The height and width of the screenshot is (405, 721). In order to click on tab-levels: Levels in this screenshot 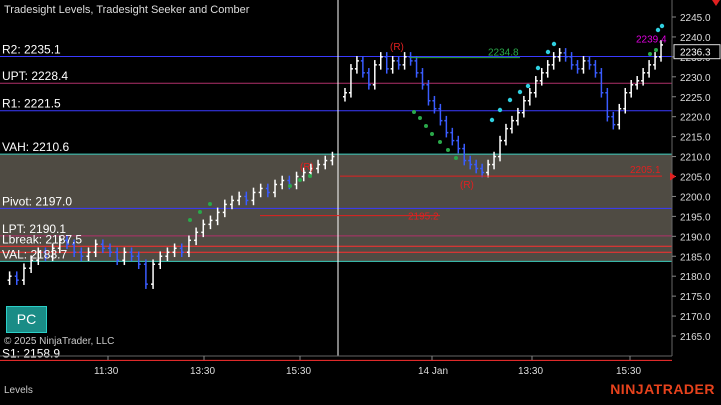, I will do `click(18, 390)`.